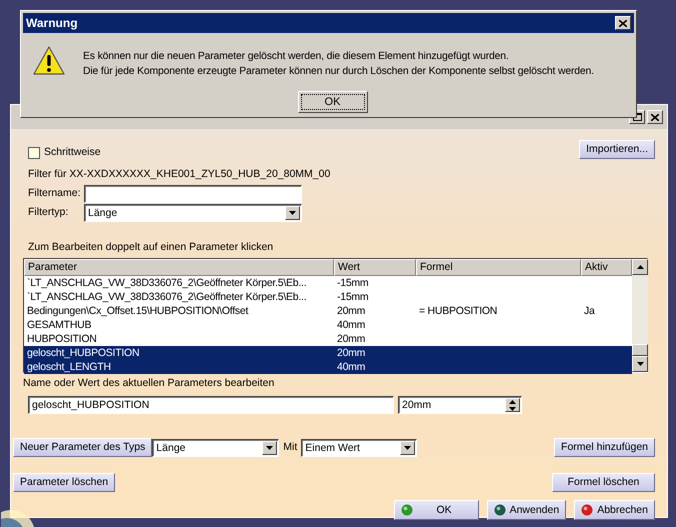 The image size is (676, 527). Describe the element at coordinates (640, 267) in the screenshot. I see `scroll-up-icon` at that location.